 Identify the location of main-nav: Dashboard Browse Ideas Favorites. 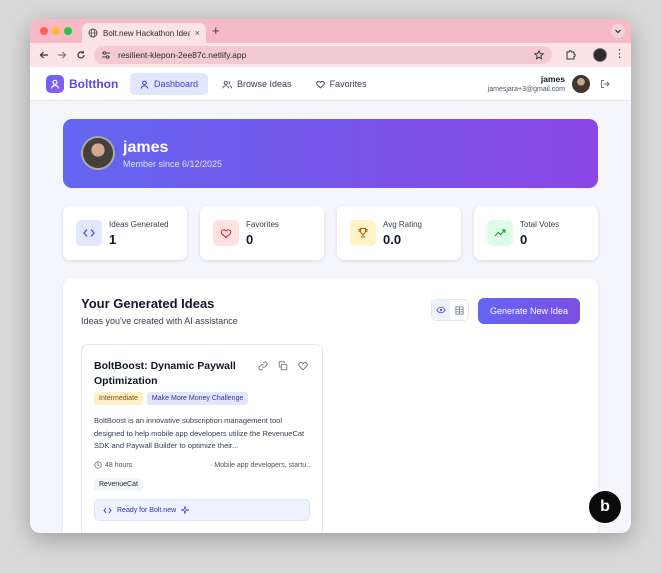
(253, 84).